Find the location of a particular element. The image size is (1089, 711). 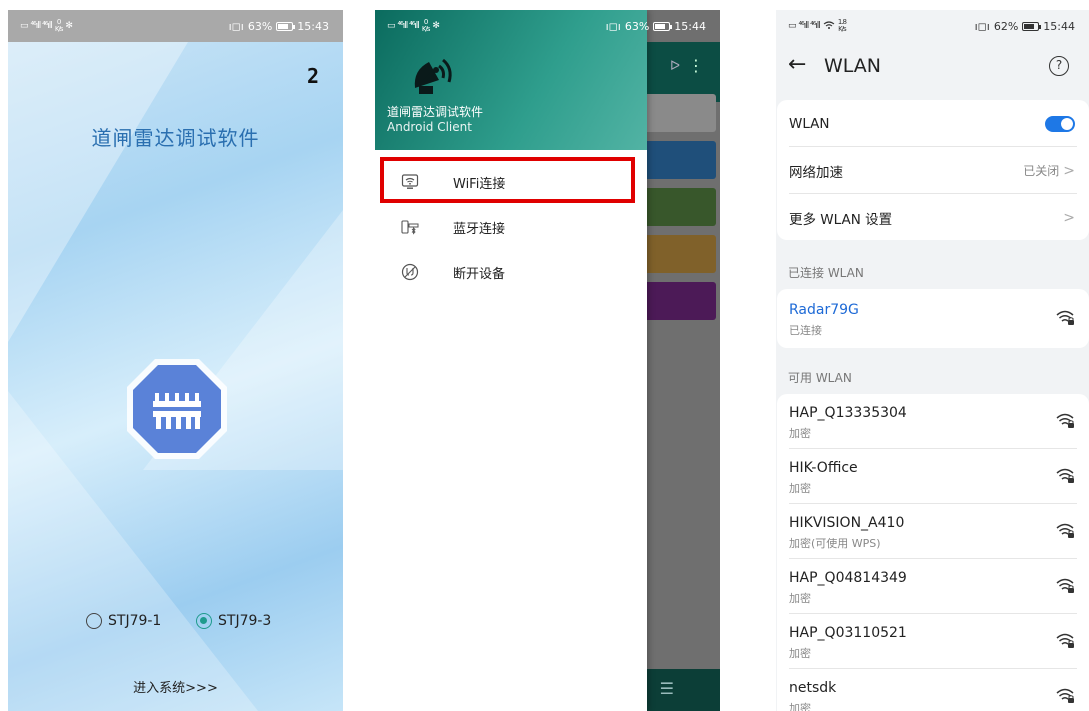

wlan-settings-card: WLAN 网络加速 已关闭 > 更多 WLAN 设置 > is located at coordinates (933, 170).